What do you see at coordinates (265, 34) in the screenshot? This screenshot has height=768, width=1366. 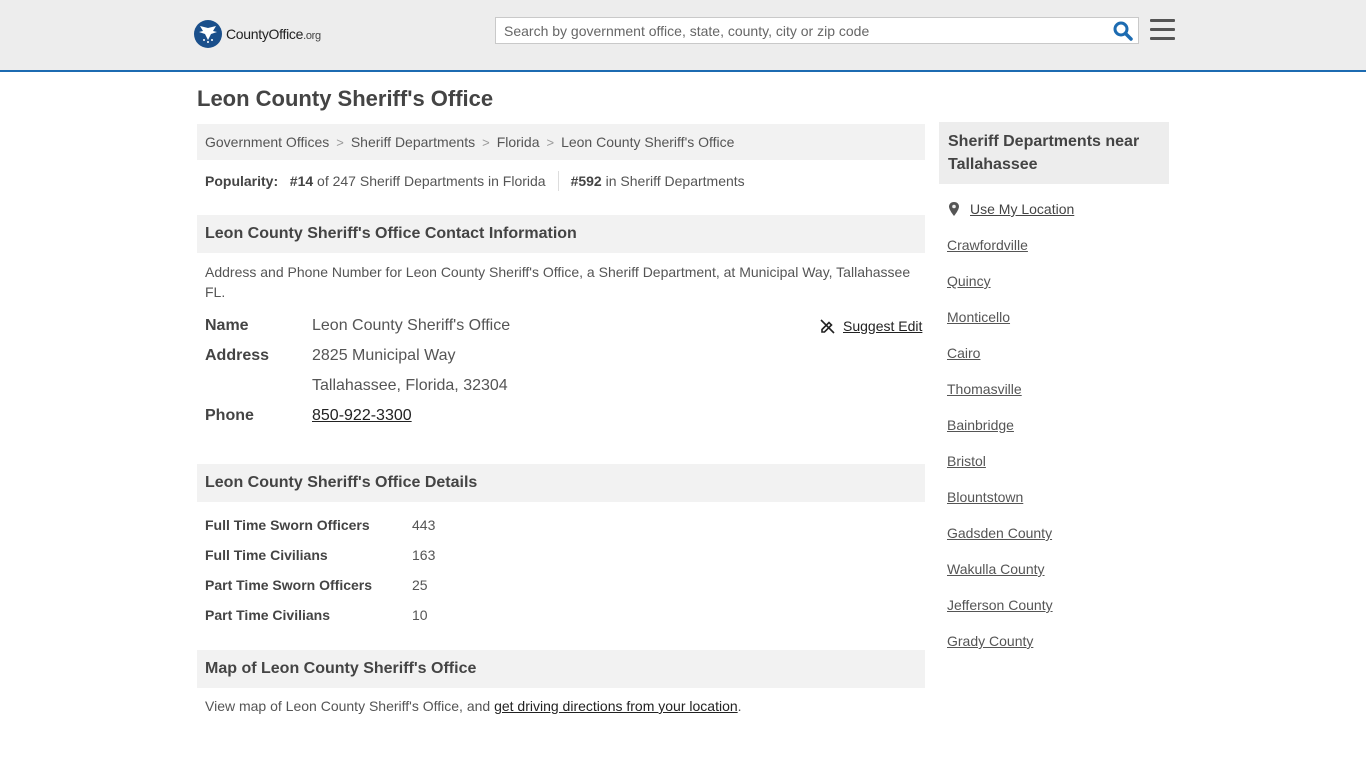 I see `logo-main: CountyOffice` at bounding box center [265, 34].